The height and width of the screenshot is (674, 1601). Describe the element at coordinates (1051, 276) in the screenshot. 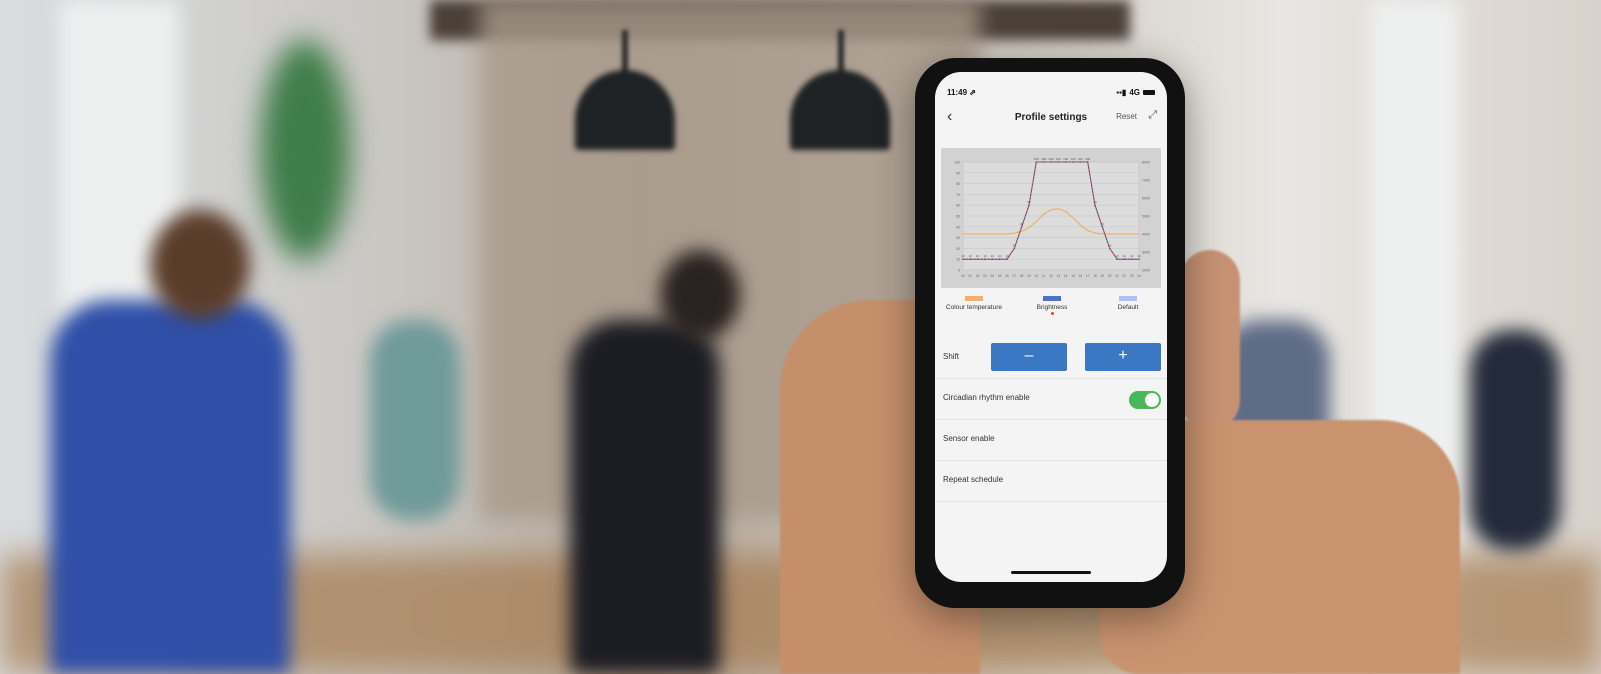

I see `x-tick-label: 12` at that location.